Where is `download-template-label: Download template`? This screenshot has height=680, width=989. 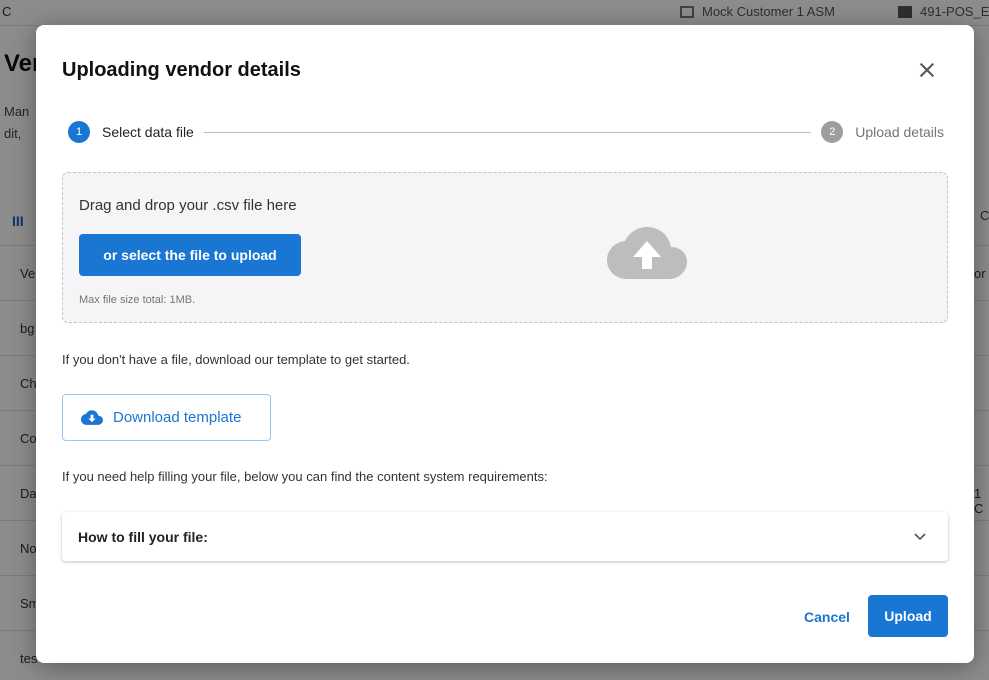
download-template-label: Download template is located at coordinates (177, 417).